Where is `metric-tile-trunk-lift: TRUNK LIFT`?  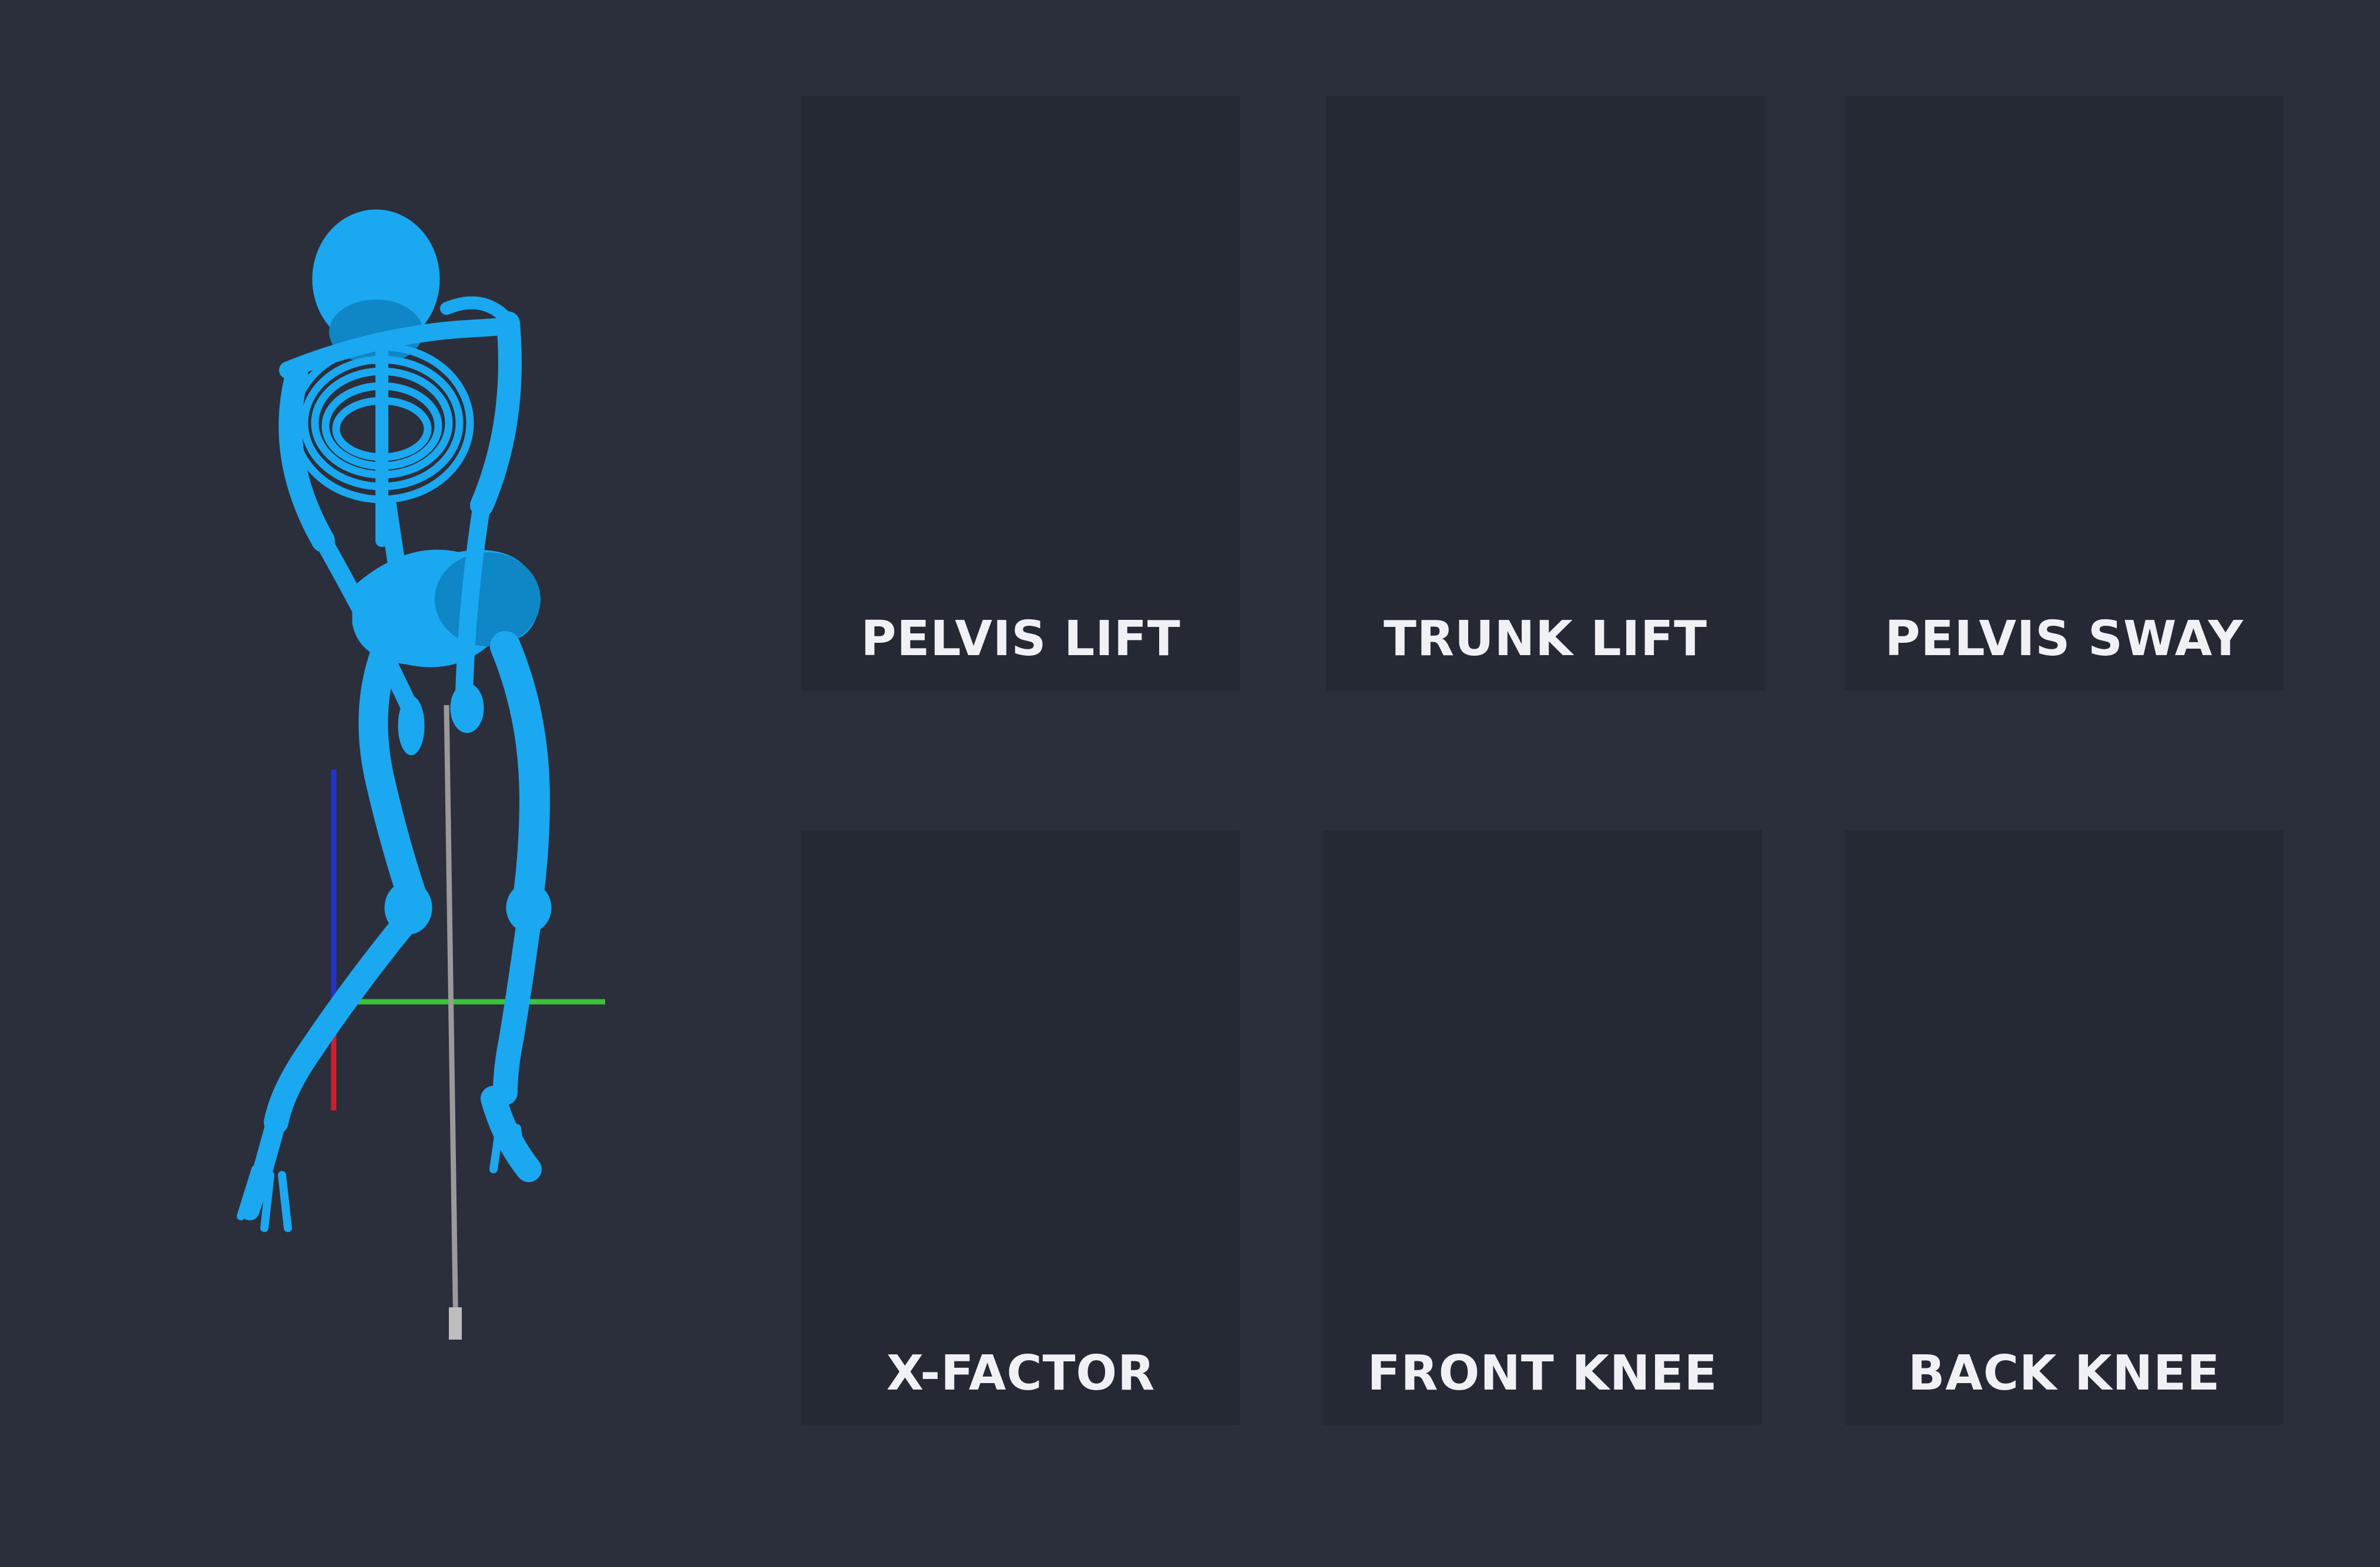
metric-tile-trunk-lift: TRUNK LIFT is located at coordinates (1545, 393).